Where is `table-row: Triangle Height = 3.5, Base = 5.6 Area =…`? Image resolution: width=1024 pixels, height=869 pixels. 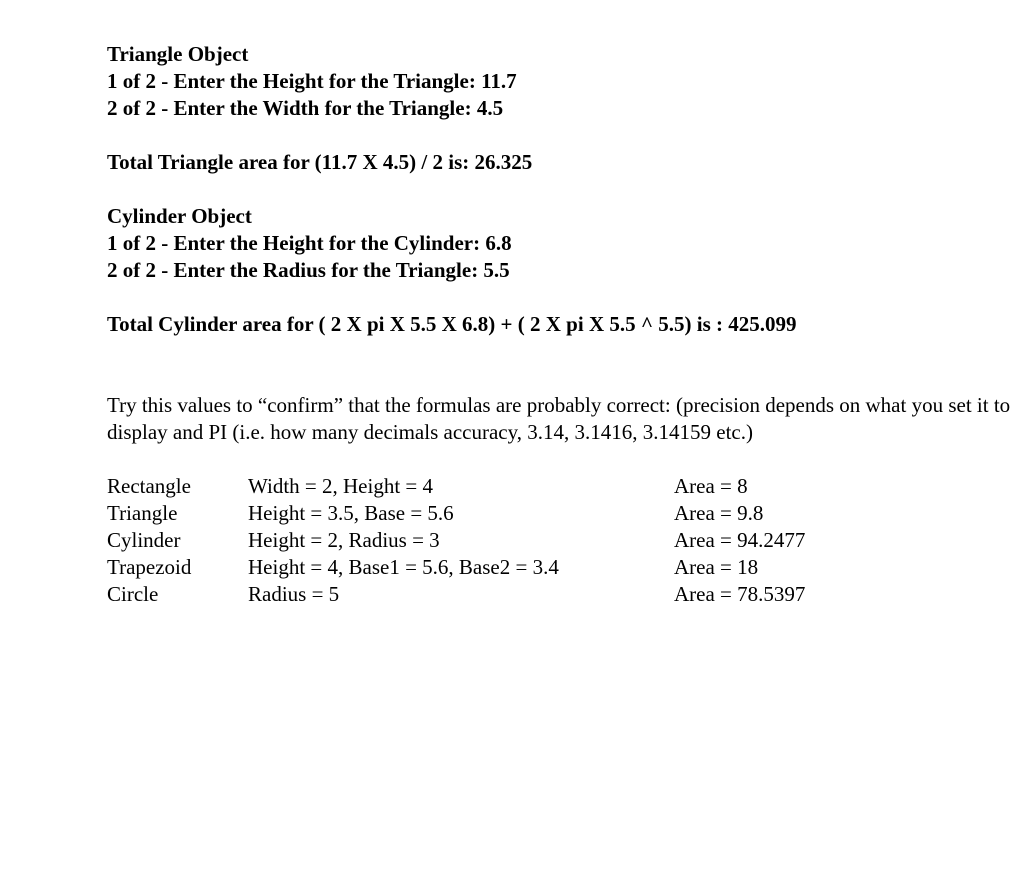
table-row: Triangle Height = 3.5, Base = 5.6 Area =… is located at coordinates (562, 513).